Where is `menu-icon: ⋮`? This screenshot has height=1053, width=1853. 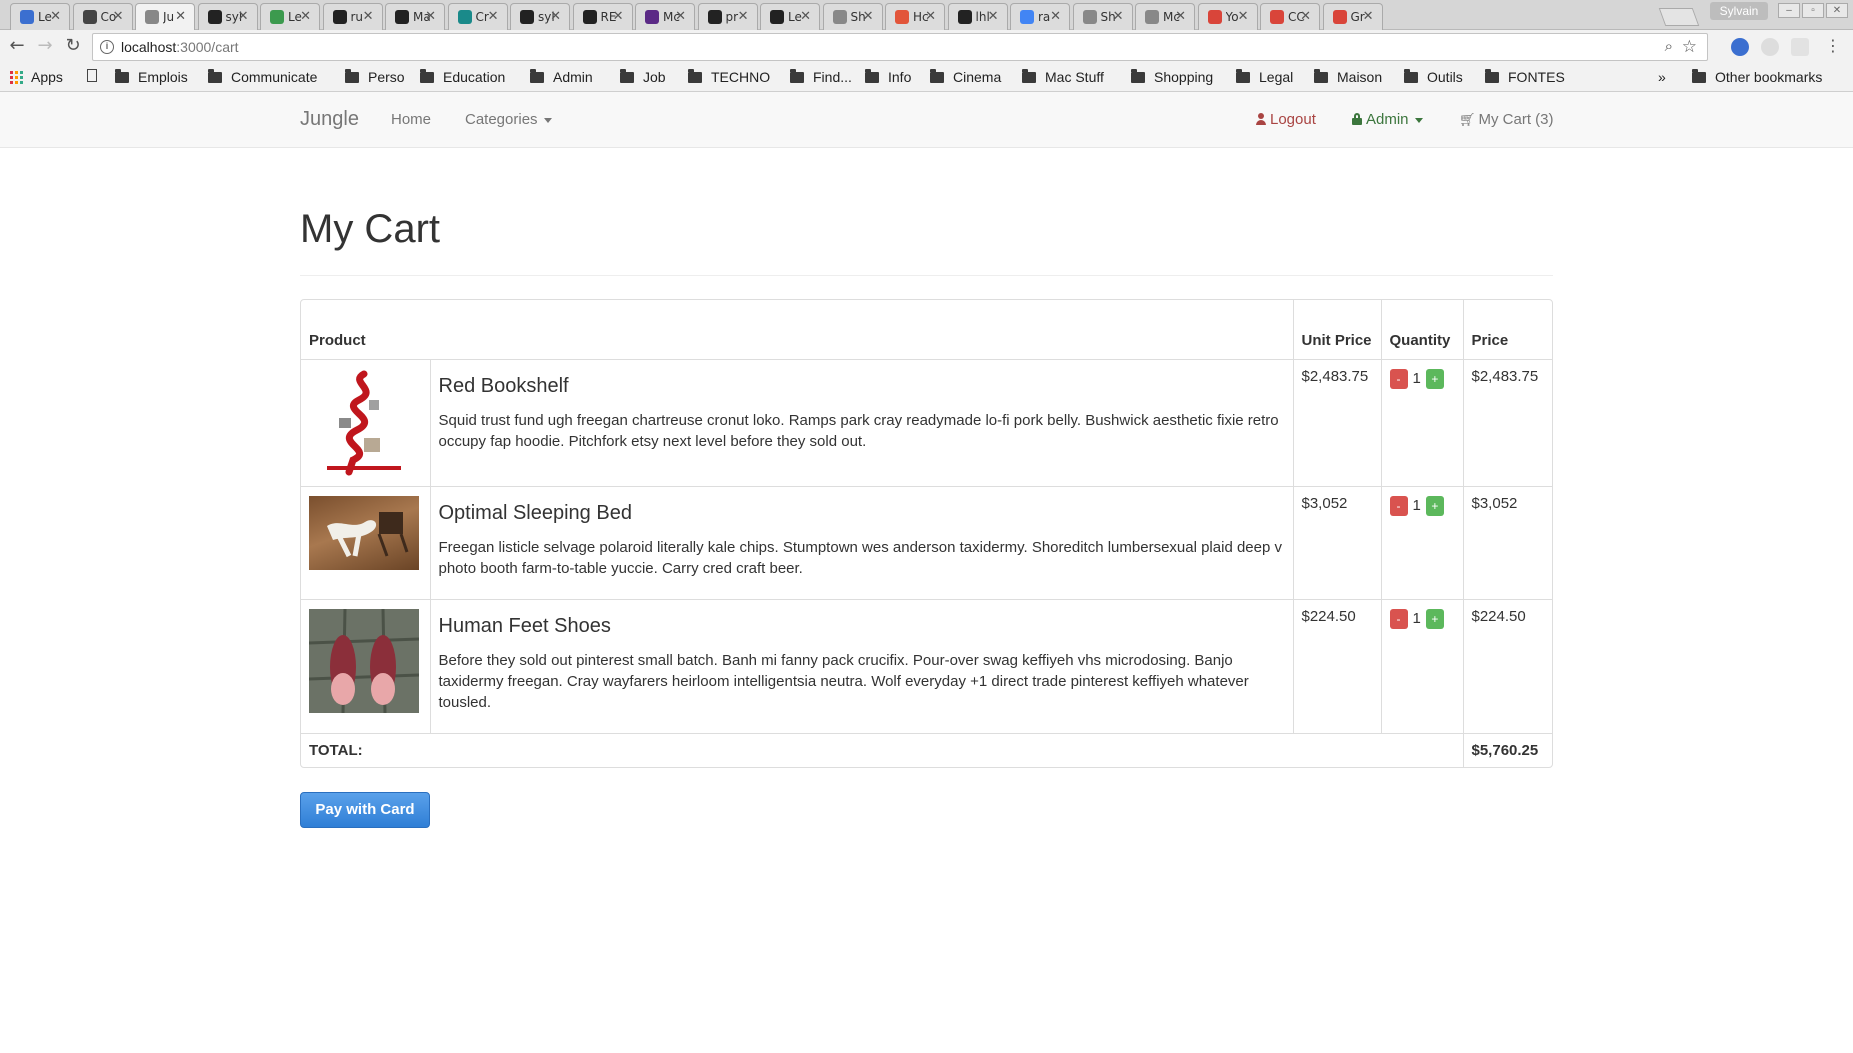 menu-icon: ⋮ is located at coordinates (1833, 46).